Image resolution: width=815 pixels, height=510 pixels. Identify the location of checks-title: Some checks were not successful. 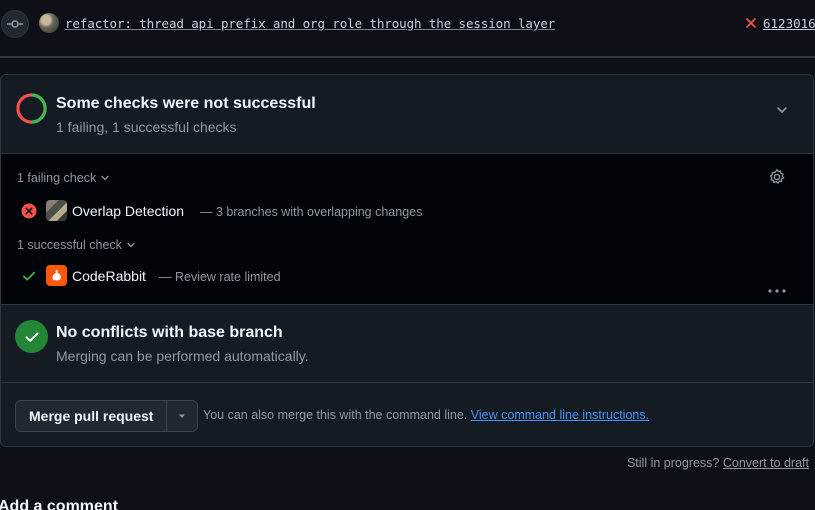
(186, 103).